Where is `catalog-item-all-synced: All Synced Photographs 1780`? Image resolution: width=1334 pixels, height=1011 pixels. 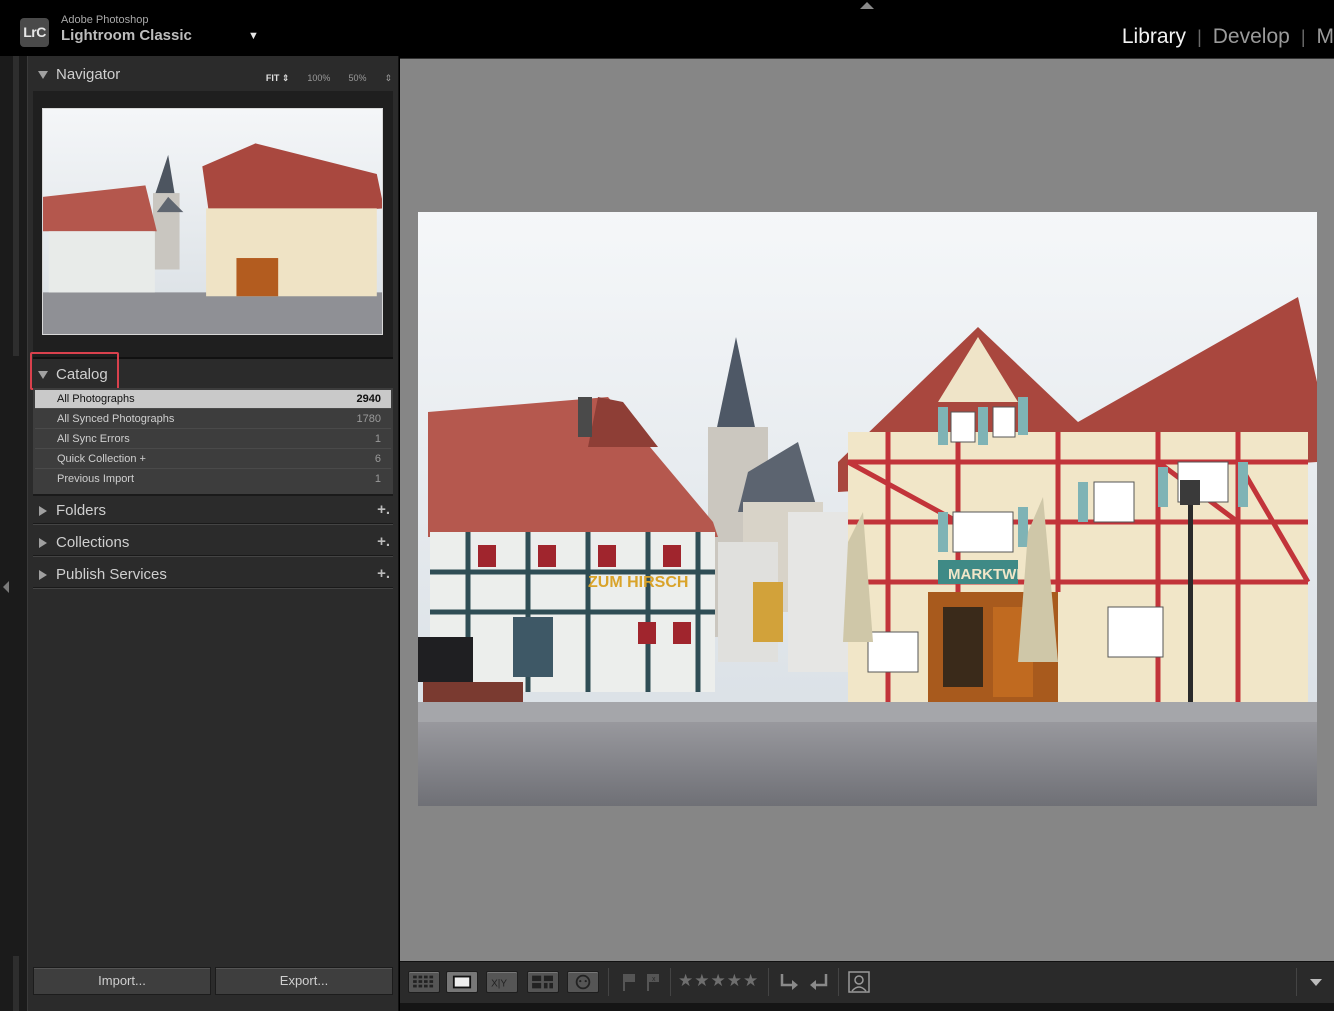 catalog-item-all-synced: All Synced Photographs 1780 is located at coordinates (213, 419).